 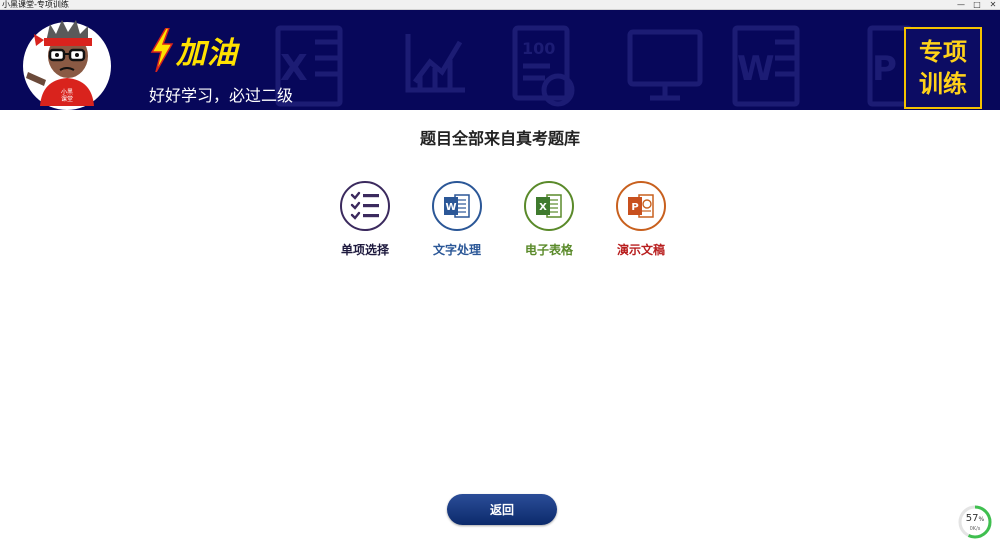 I want to click on module-presentation: P 演示文稿, so click(x=641, y=219).